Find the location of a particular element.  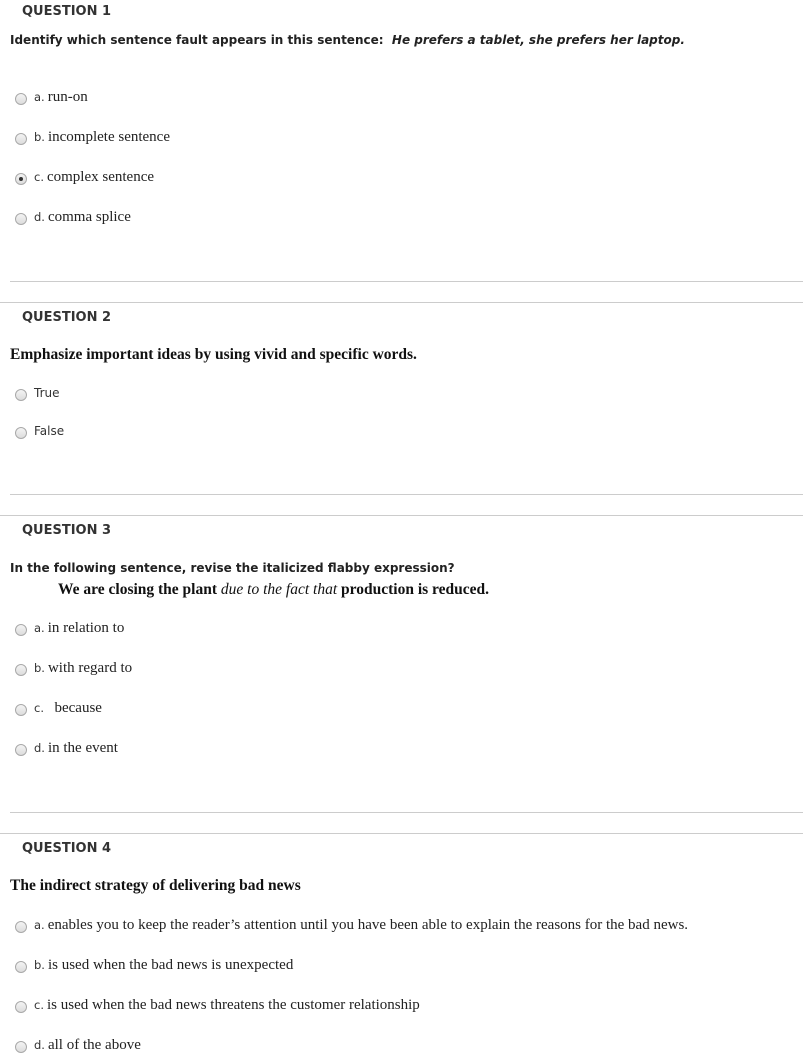

q3-option-c: c. because is located at coordinates (58, 708).